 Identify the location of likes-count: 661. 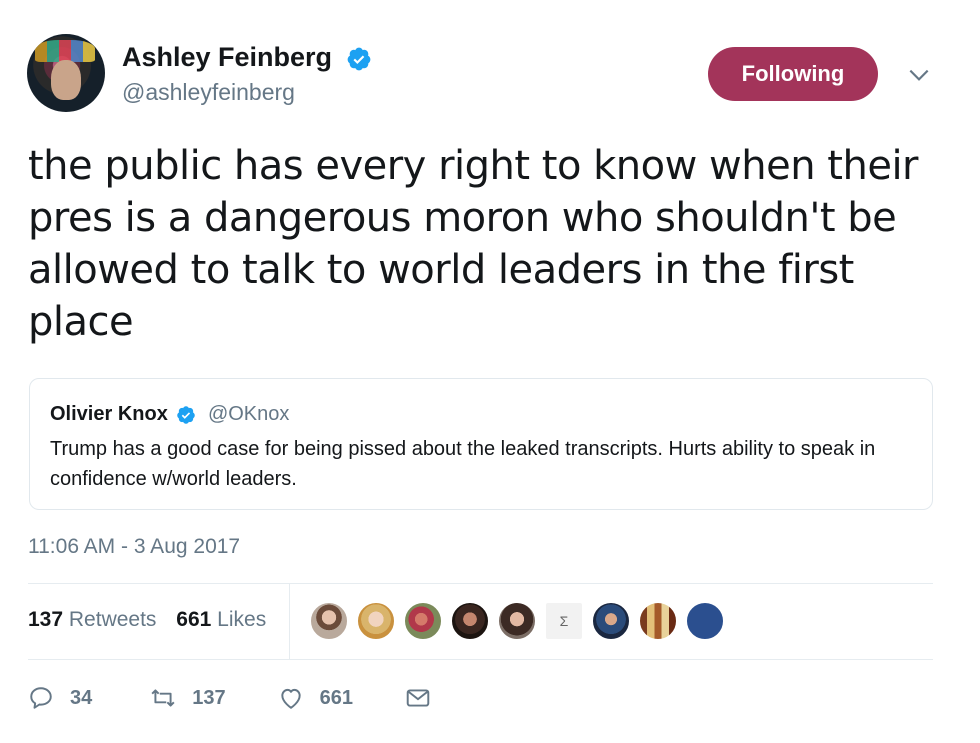
(194, 619).